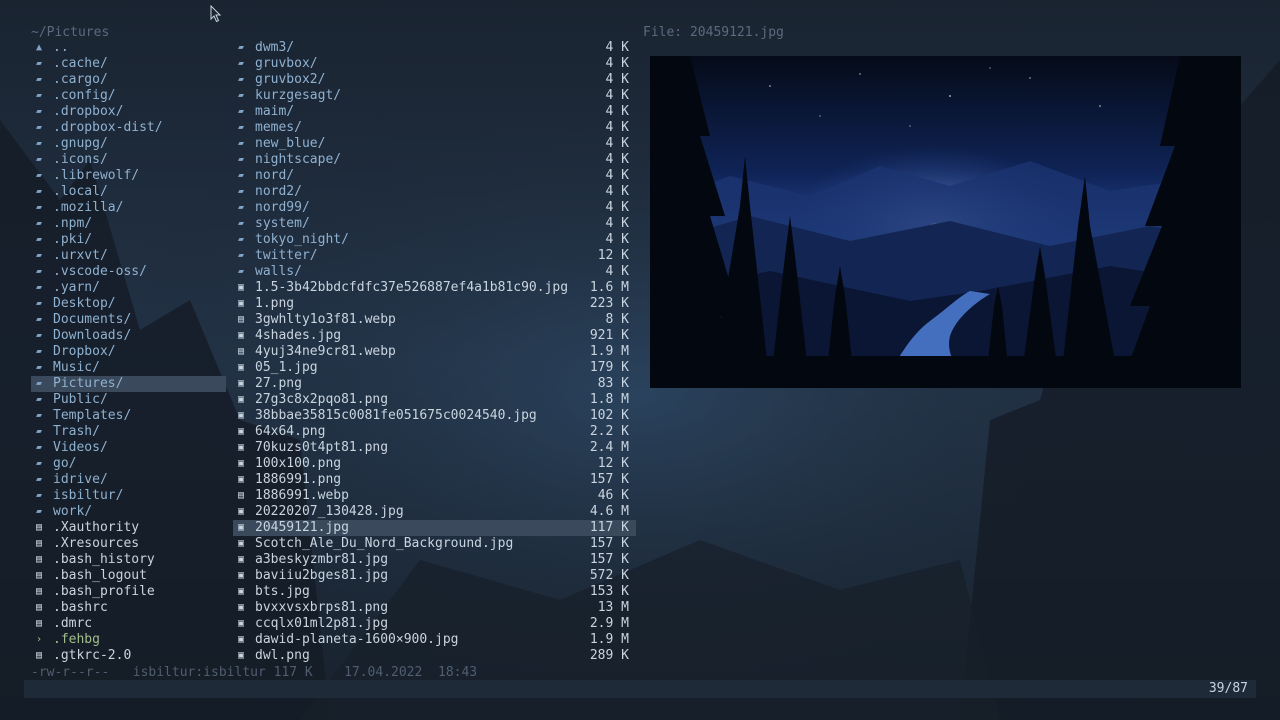 This screenshot has width=1280, height=720. What do you see at coordinates (617, 111) in the screenshot?
I see `entry-size: 4 K` at bounding box center [617, 111].